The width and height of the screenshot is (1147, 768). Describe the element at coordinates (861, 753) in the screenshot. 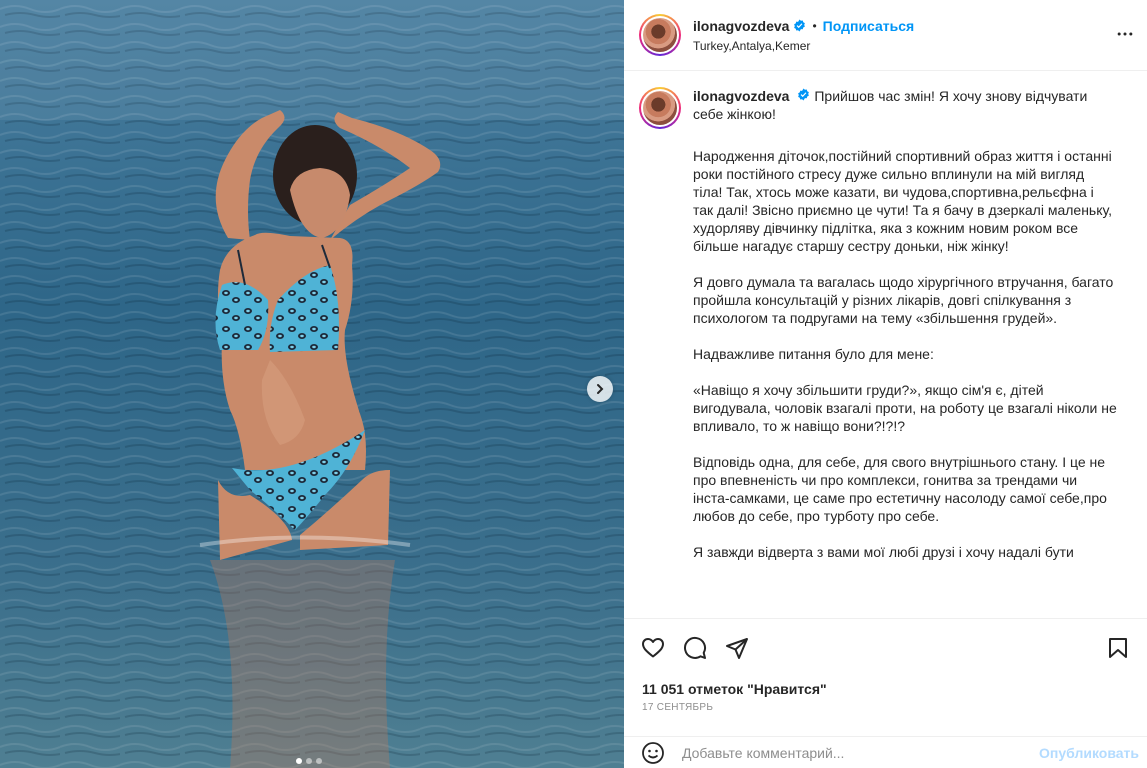

I see `comment-input` at that location.